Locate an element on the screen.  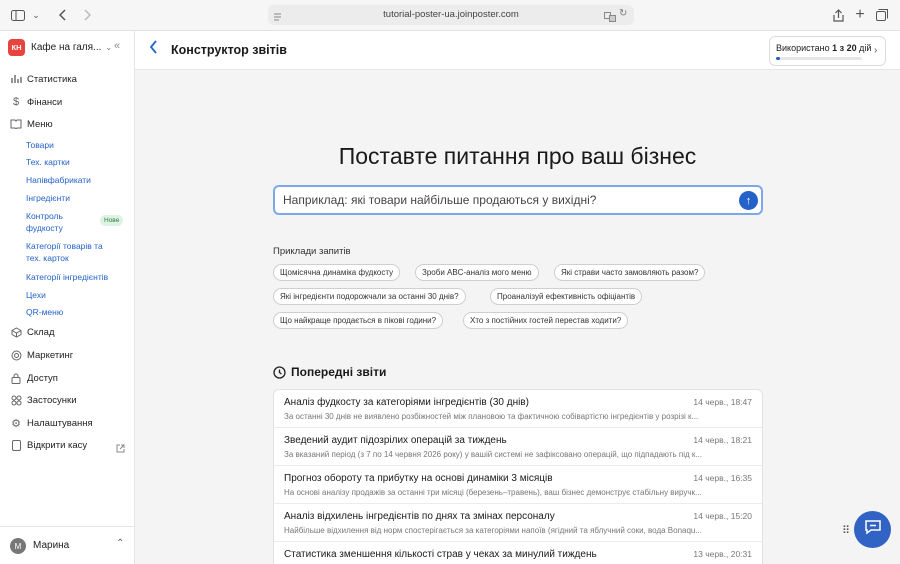
page-title: Конструктор звітів is located at coordinates (229, 50).